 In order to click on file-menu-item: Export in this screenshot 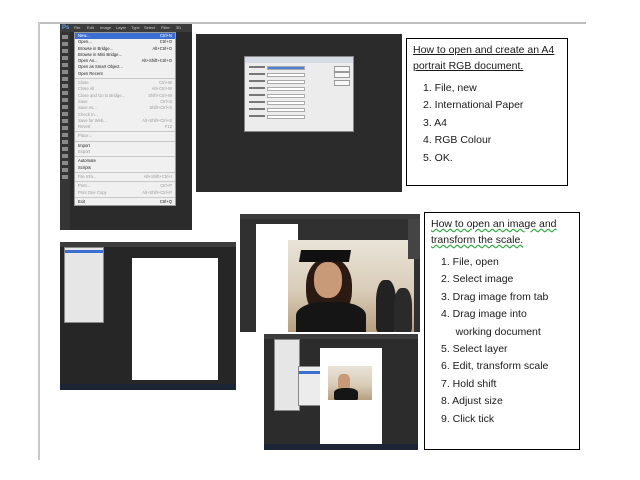, I will do `click(125, 152)`.